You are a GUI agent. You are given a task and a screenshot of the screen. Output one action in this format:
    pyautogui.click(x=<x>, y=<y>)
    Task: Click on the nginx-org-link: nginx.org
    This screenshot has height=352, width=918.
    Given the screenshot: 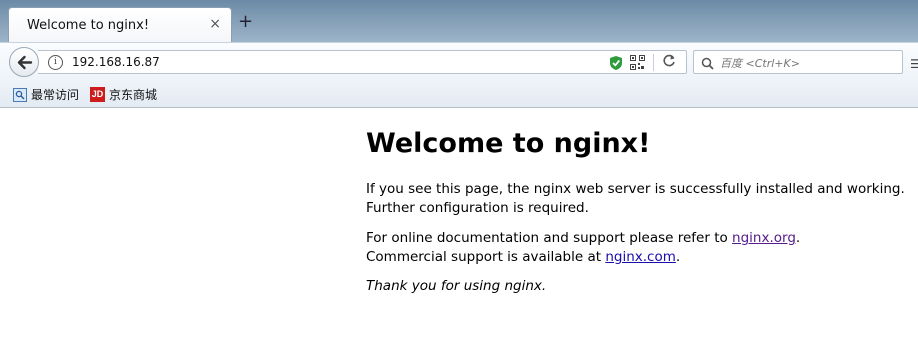 What is the action you would take?
    pyautogui.click(x=764, y=238)
    